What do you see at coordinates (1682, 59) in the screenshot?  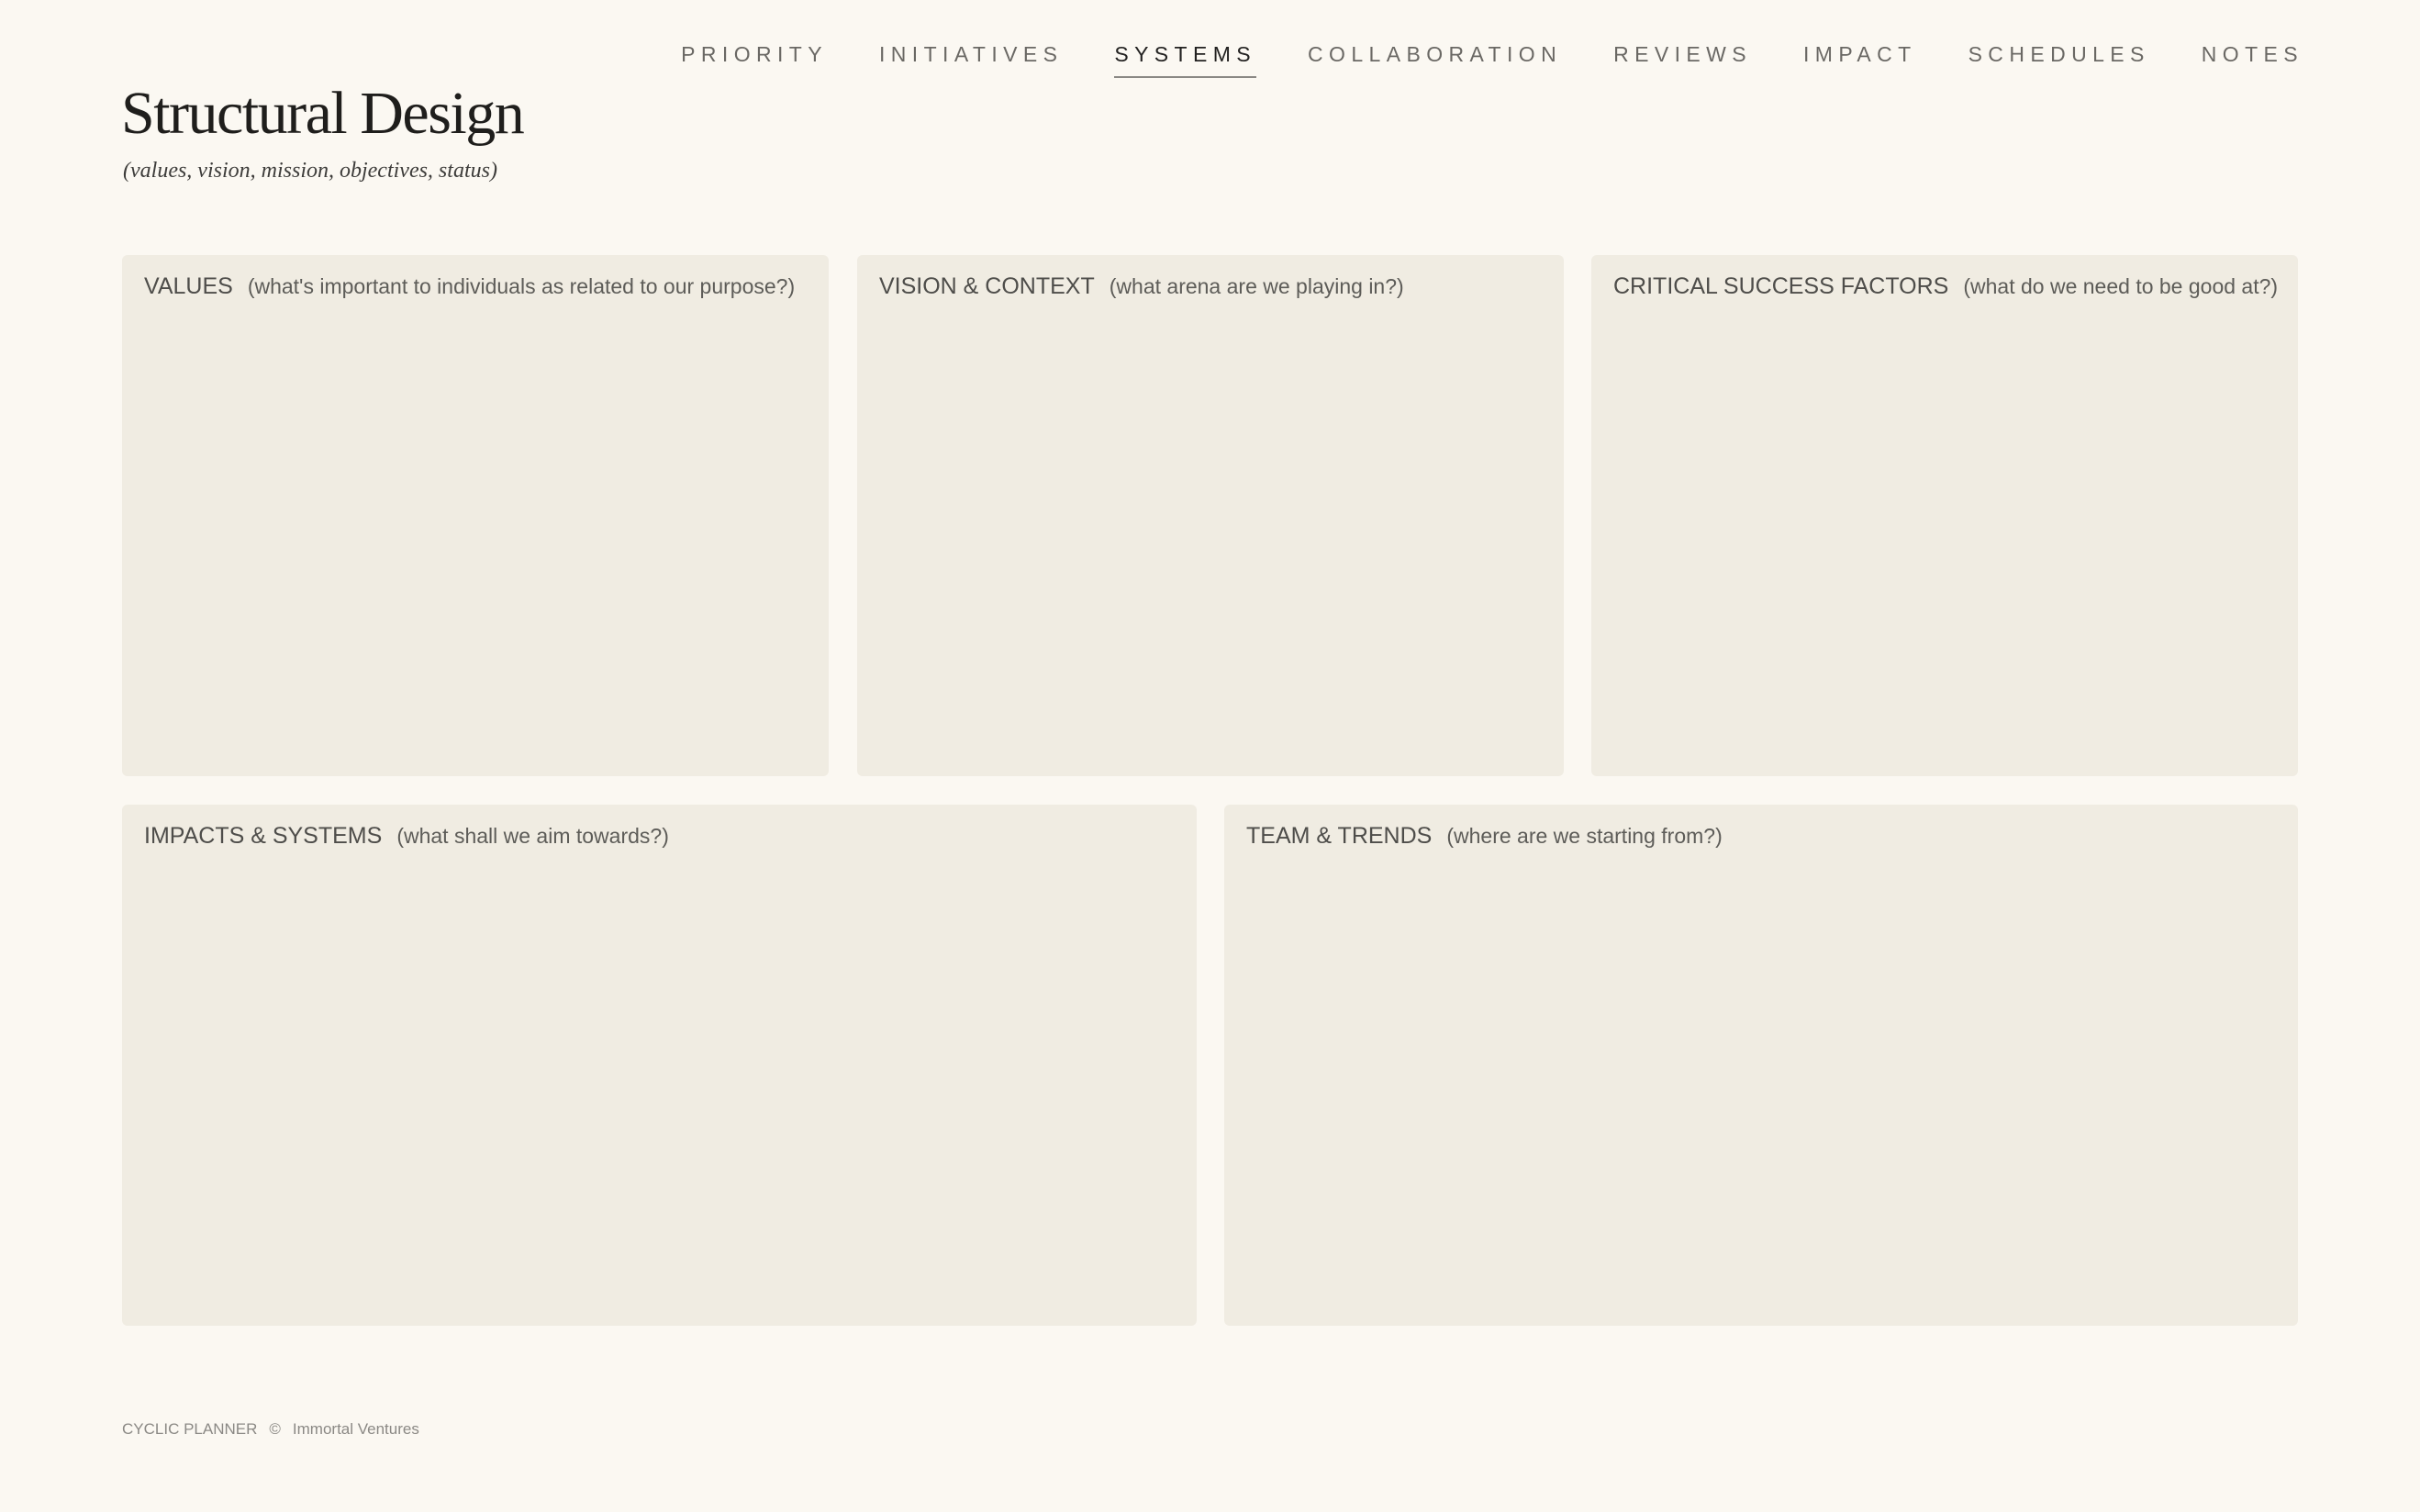 I see `nav-item-reviews: REVIEWS` at bounding box center [1682, 59].